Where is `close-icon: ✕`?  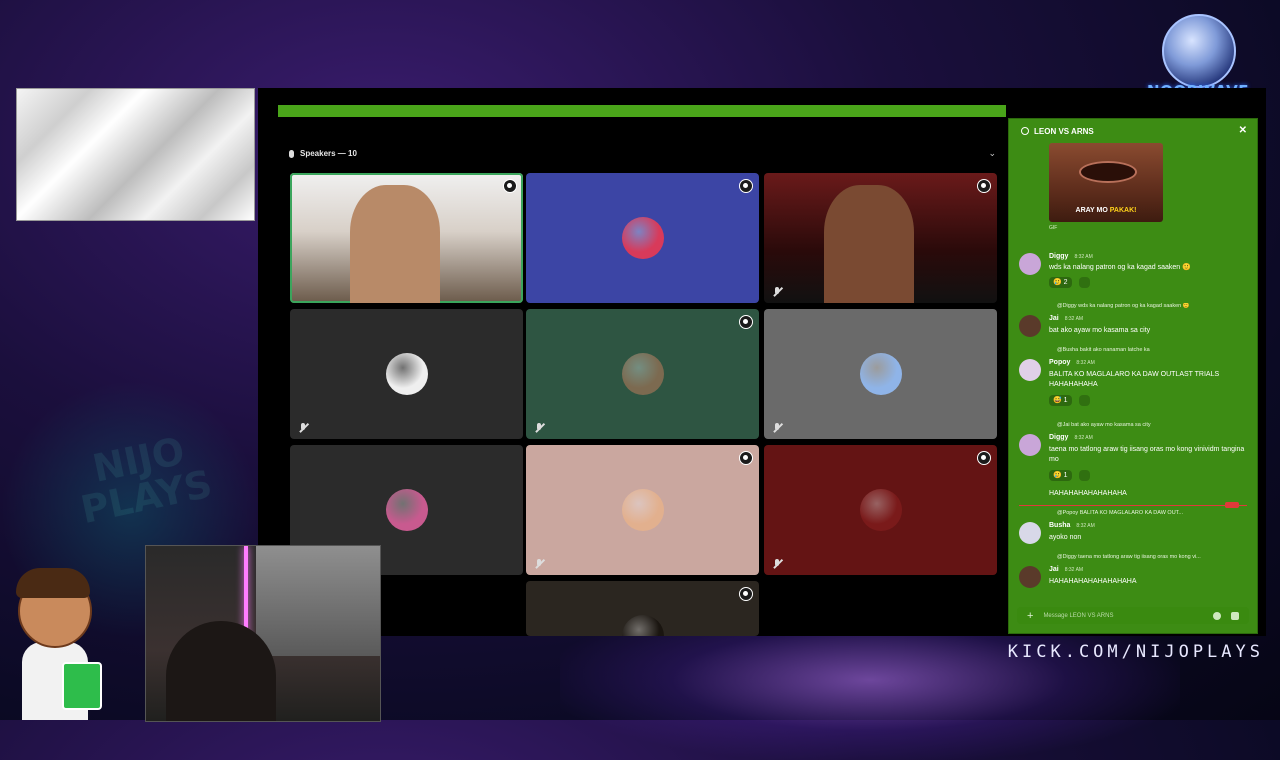 close-icon: ✕ is located at coordinates (1243, 130).